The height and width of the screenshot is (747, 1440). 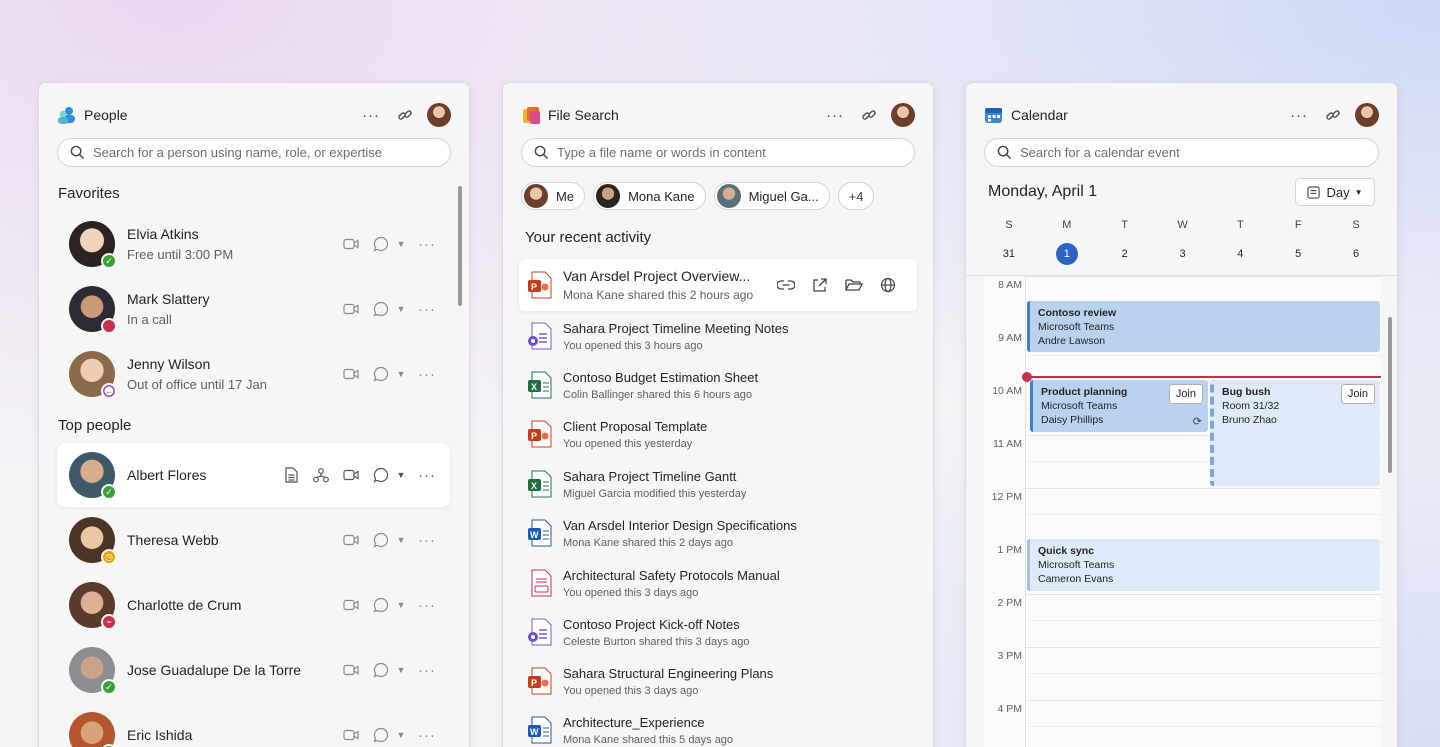 I want to click on file-activity: Colin Ballinger shared this 6 hours ago, so click(x=657, y=394).